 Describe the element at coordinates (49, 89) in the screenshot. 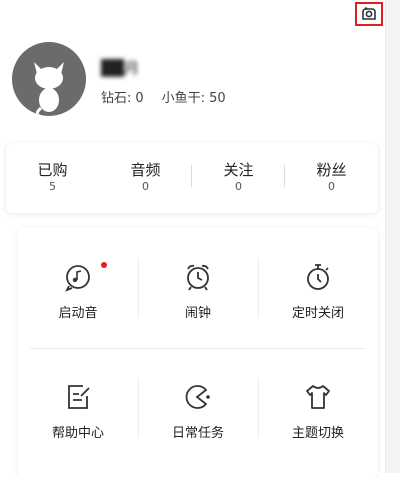

I see `cat-avatar-icon` at that location.